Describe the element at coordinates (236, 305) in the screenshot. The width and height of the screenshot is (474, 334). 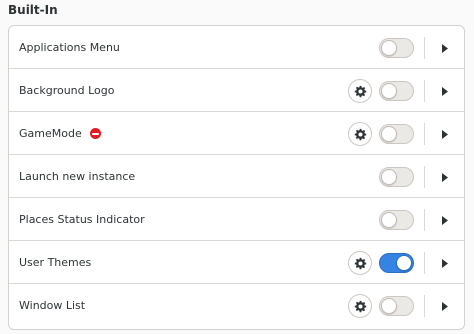
I see `extension-row-window-list: Window List` at that location.